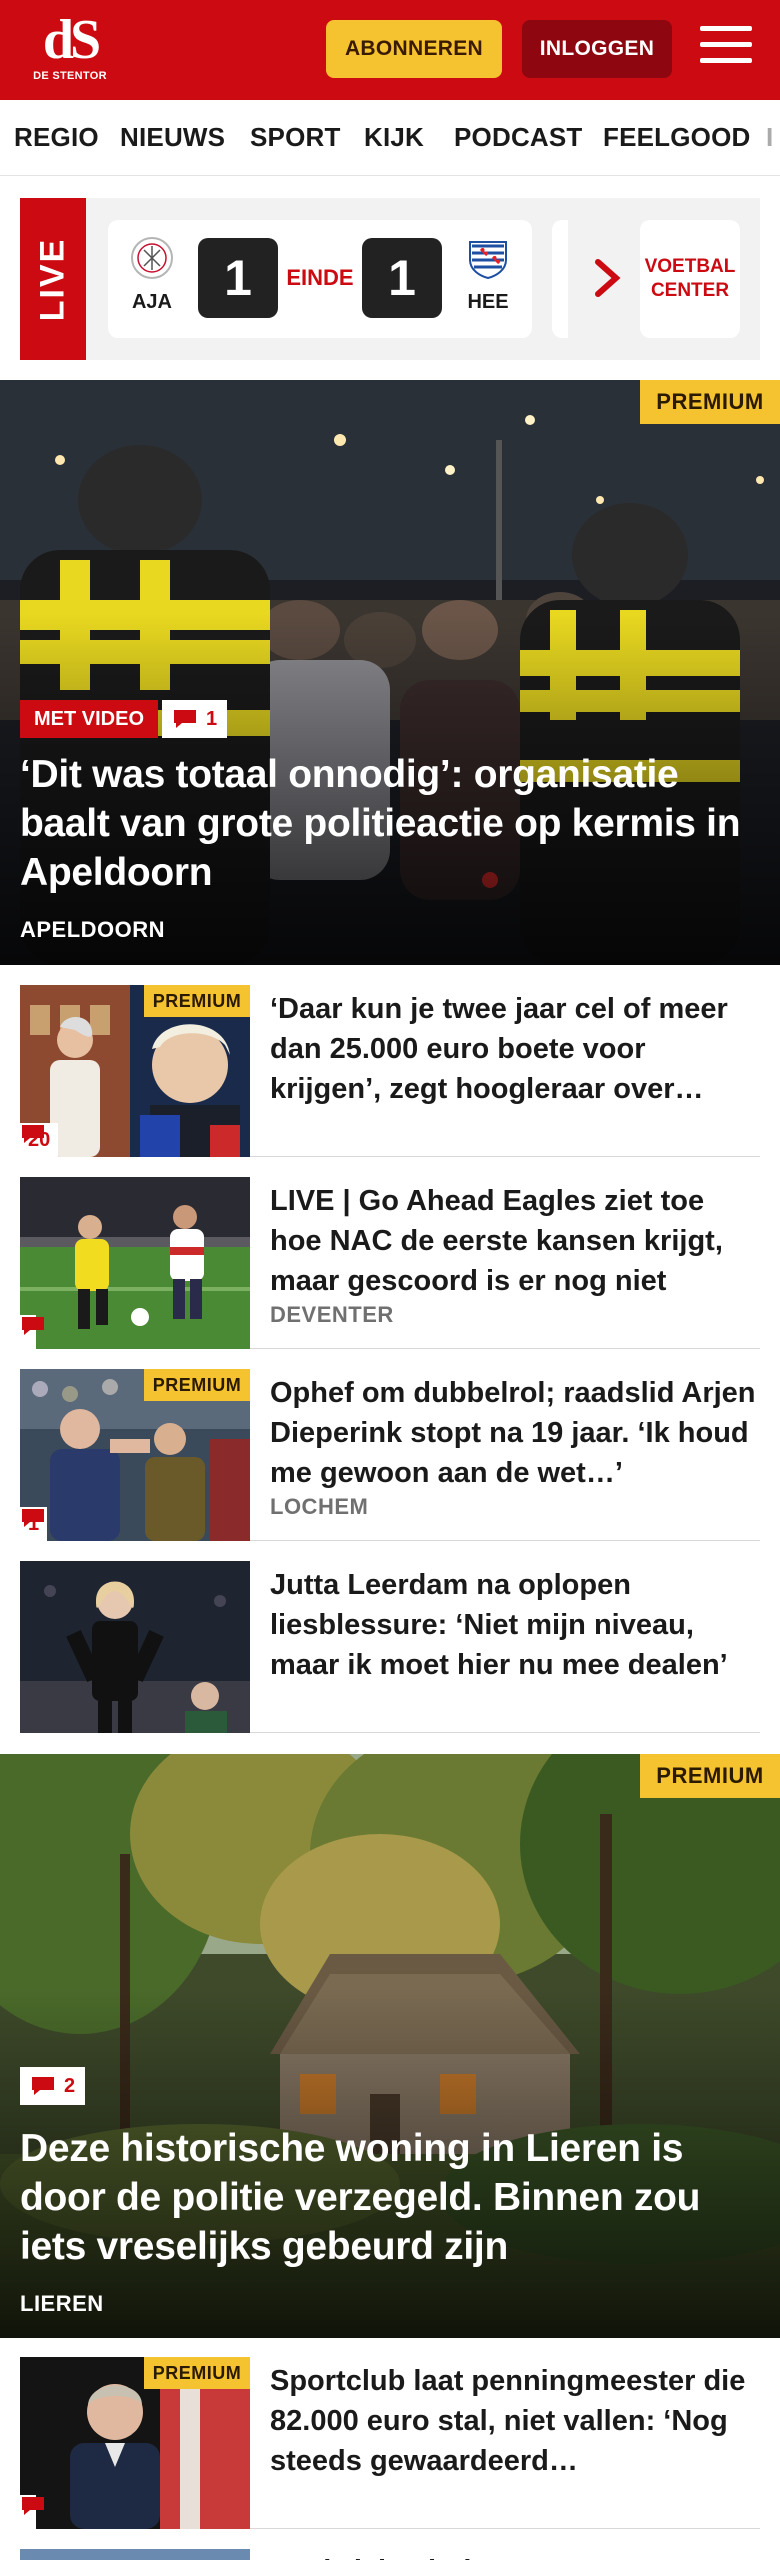 The height and width of the screenshot is (2560, 780). What do you see at coordinates (319, 1506) in the screenshot?
I see `article-location: LOCHEM` at bounding box center [319, 1506].